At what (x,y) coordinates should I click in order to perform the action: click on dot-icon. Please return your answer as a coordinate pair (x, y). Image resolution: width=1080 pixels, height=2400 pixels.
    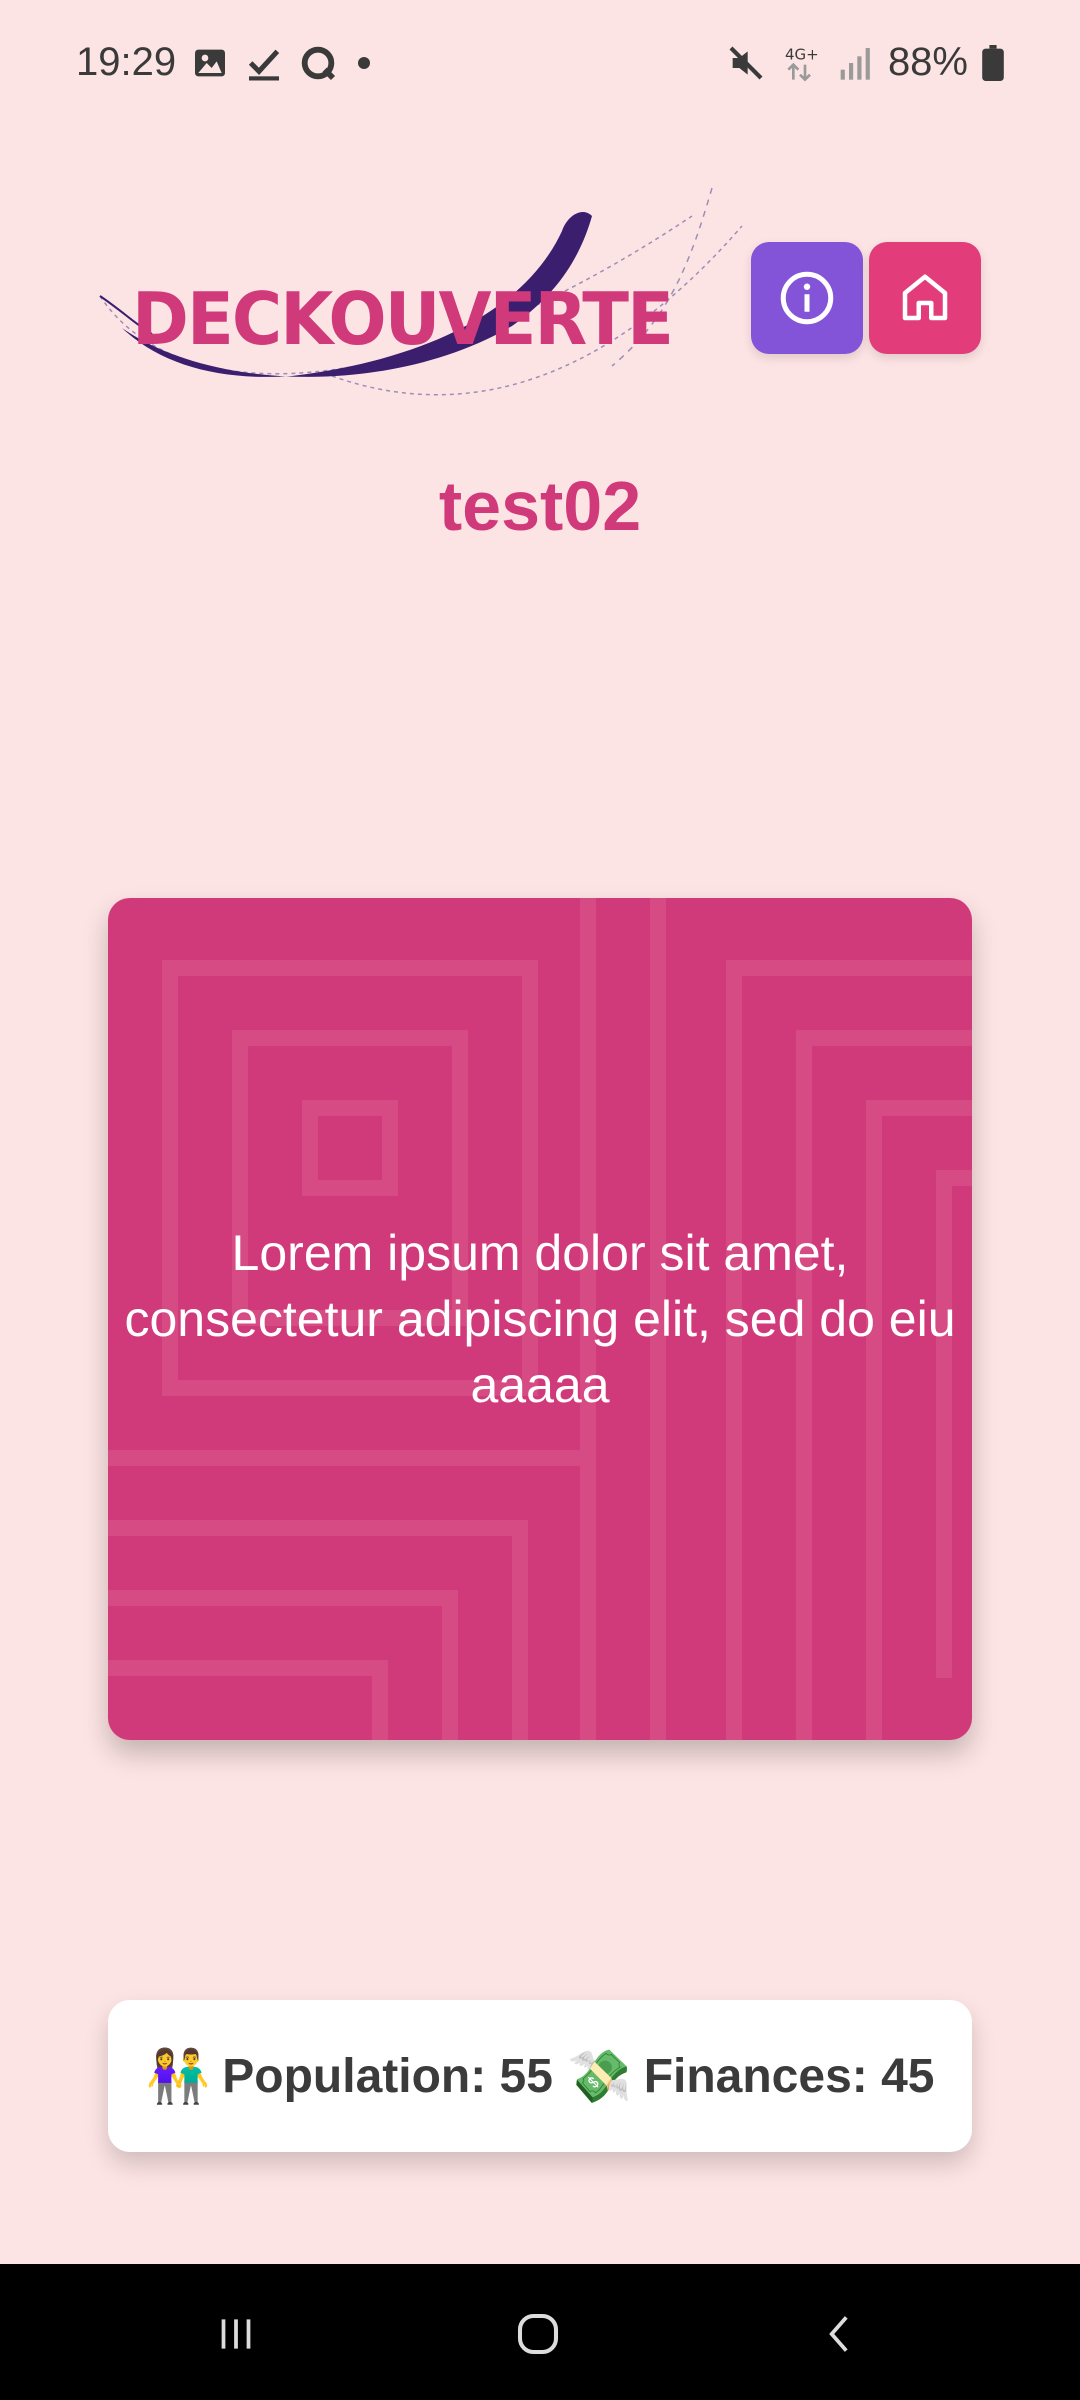
    Looking at the image, I should click on (364, 62).